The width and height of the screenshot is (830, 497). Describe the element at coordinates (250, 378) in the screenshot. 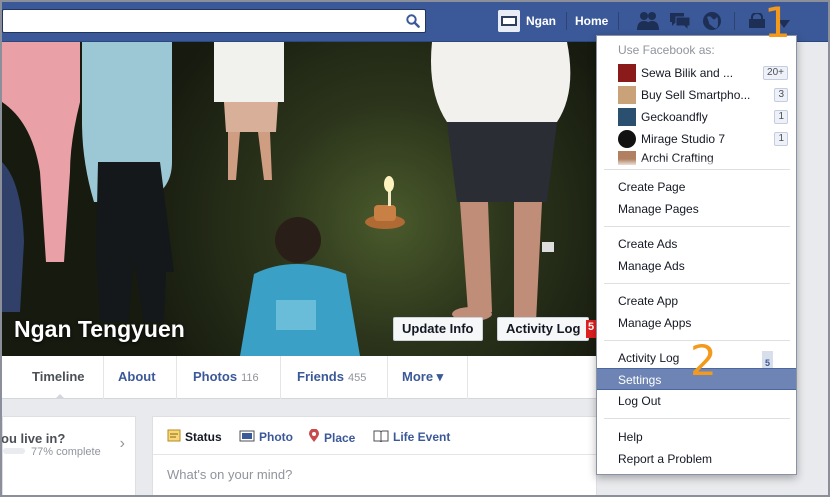

I see `tab-count: 116` at that location.